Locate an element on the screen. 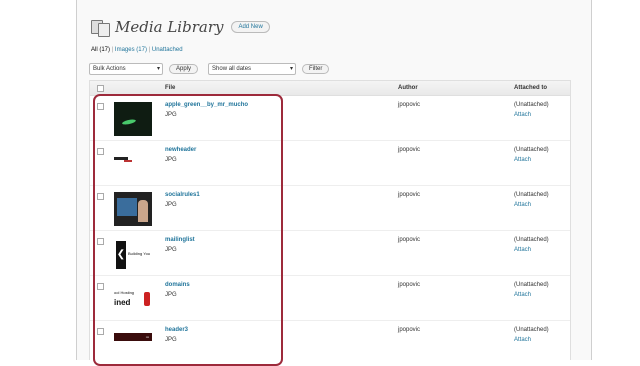 The height and width of the screenshot is (366, 640). filter-links: All (17) | Images (17) | Unattached is located at coordinates (137, 50).